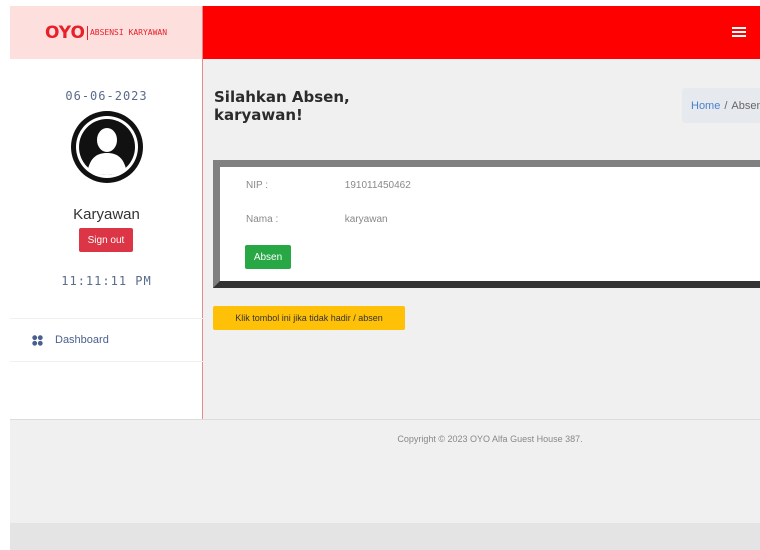 The height and width of the screenshot is (550, 760). I want to click on sidebar-item-dashboard: Dashboard, so click(106, 340).